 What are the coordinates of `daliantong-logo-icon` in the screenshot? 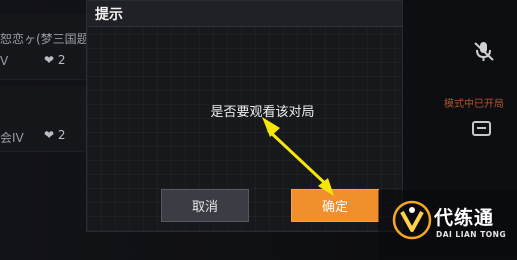 It's located at (412, 220).